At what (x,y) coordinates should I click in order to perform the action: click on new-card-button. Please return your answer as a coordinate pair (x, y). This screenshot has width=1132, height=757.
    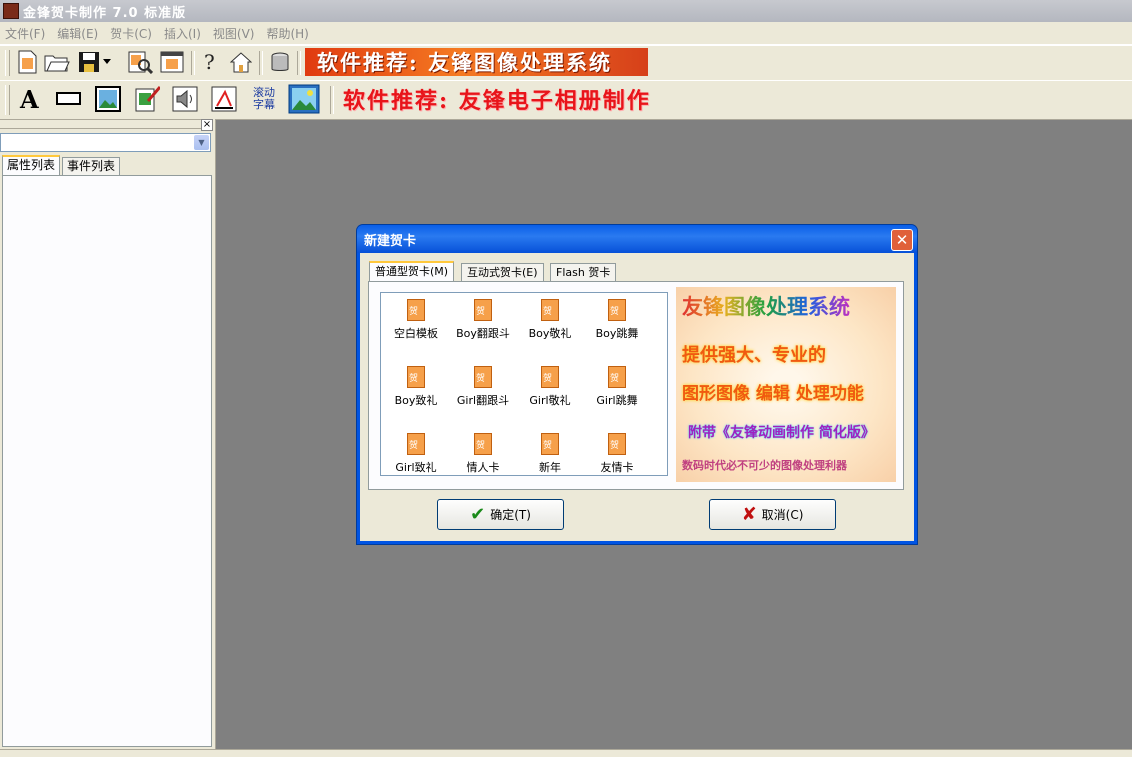
    Looking at the image, I should click on (27, 62).